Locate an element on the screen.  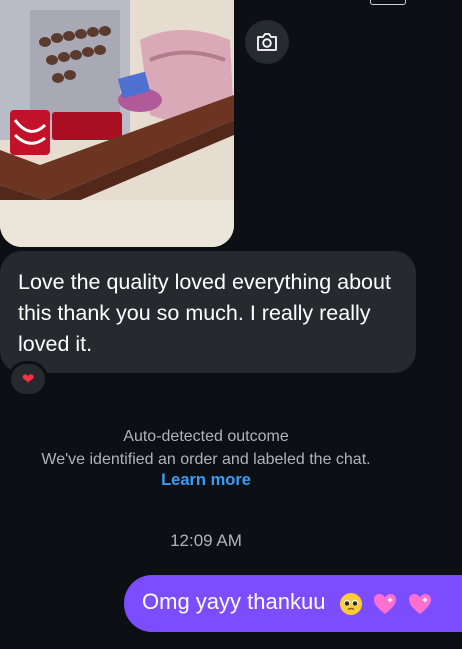
message-timestamp: 12:09 AM is located at coordinates (206, 540).